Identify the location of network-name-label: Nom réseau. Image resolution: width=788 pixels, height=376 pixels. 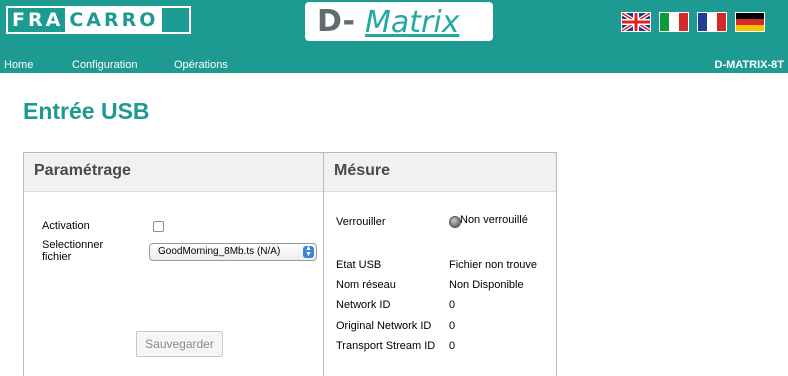
(366, 285).